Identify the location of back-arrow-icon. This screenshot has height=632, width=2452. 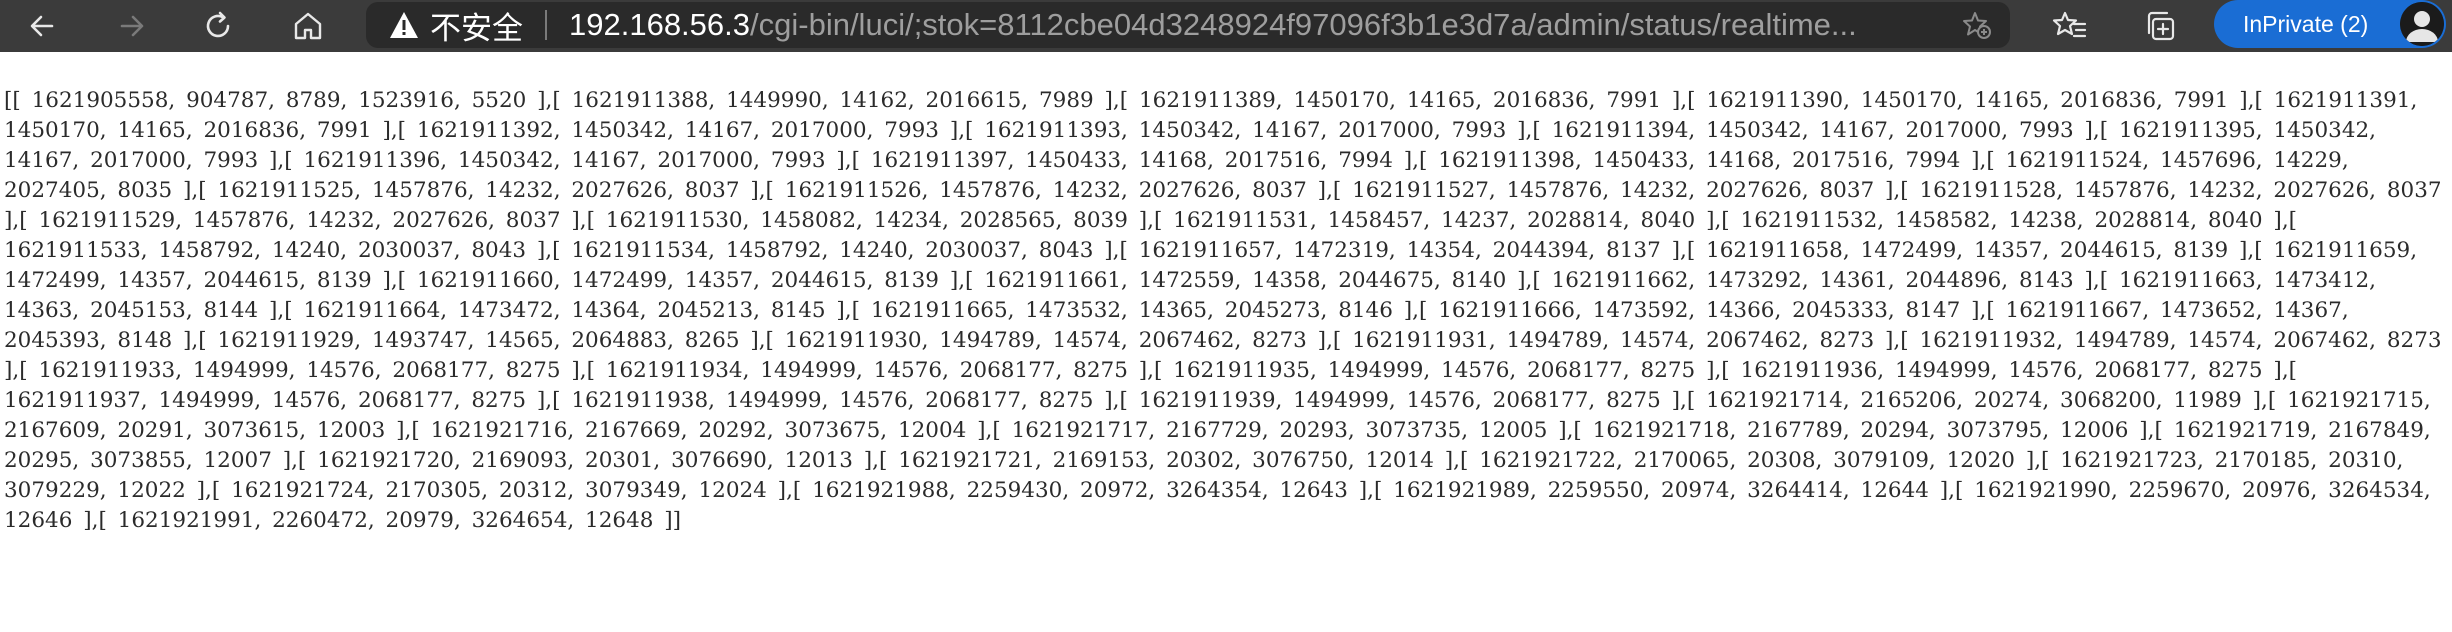
(42, 26).